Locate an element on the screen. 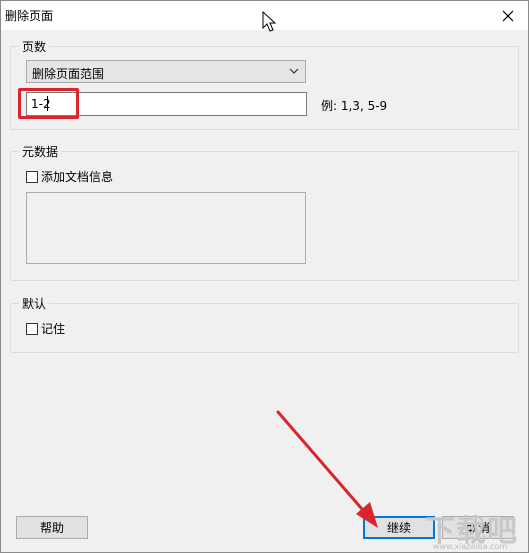  close-button is located at coordinates (508, 15).